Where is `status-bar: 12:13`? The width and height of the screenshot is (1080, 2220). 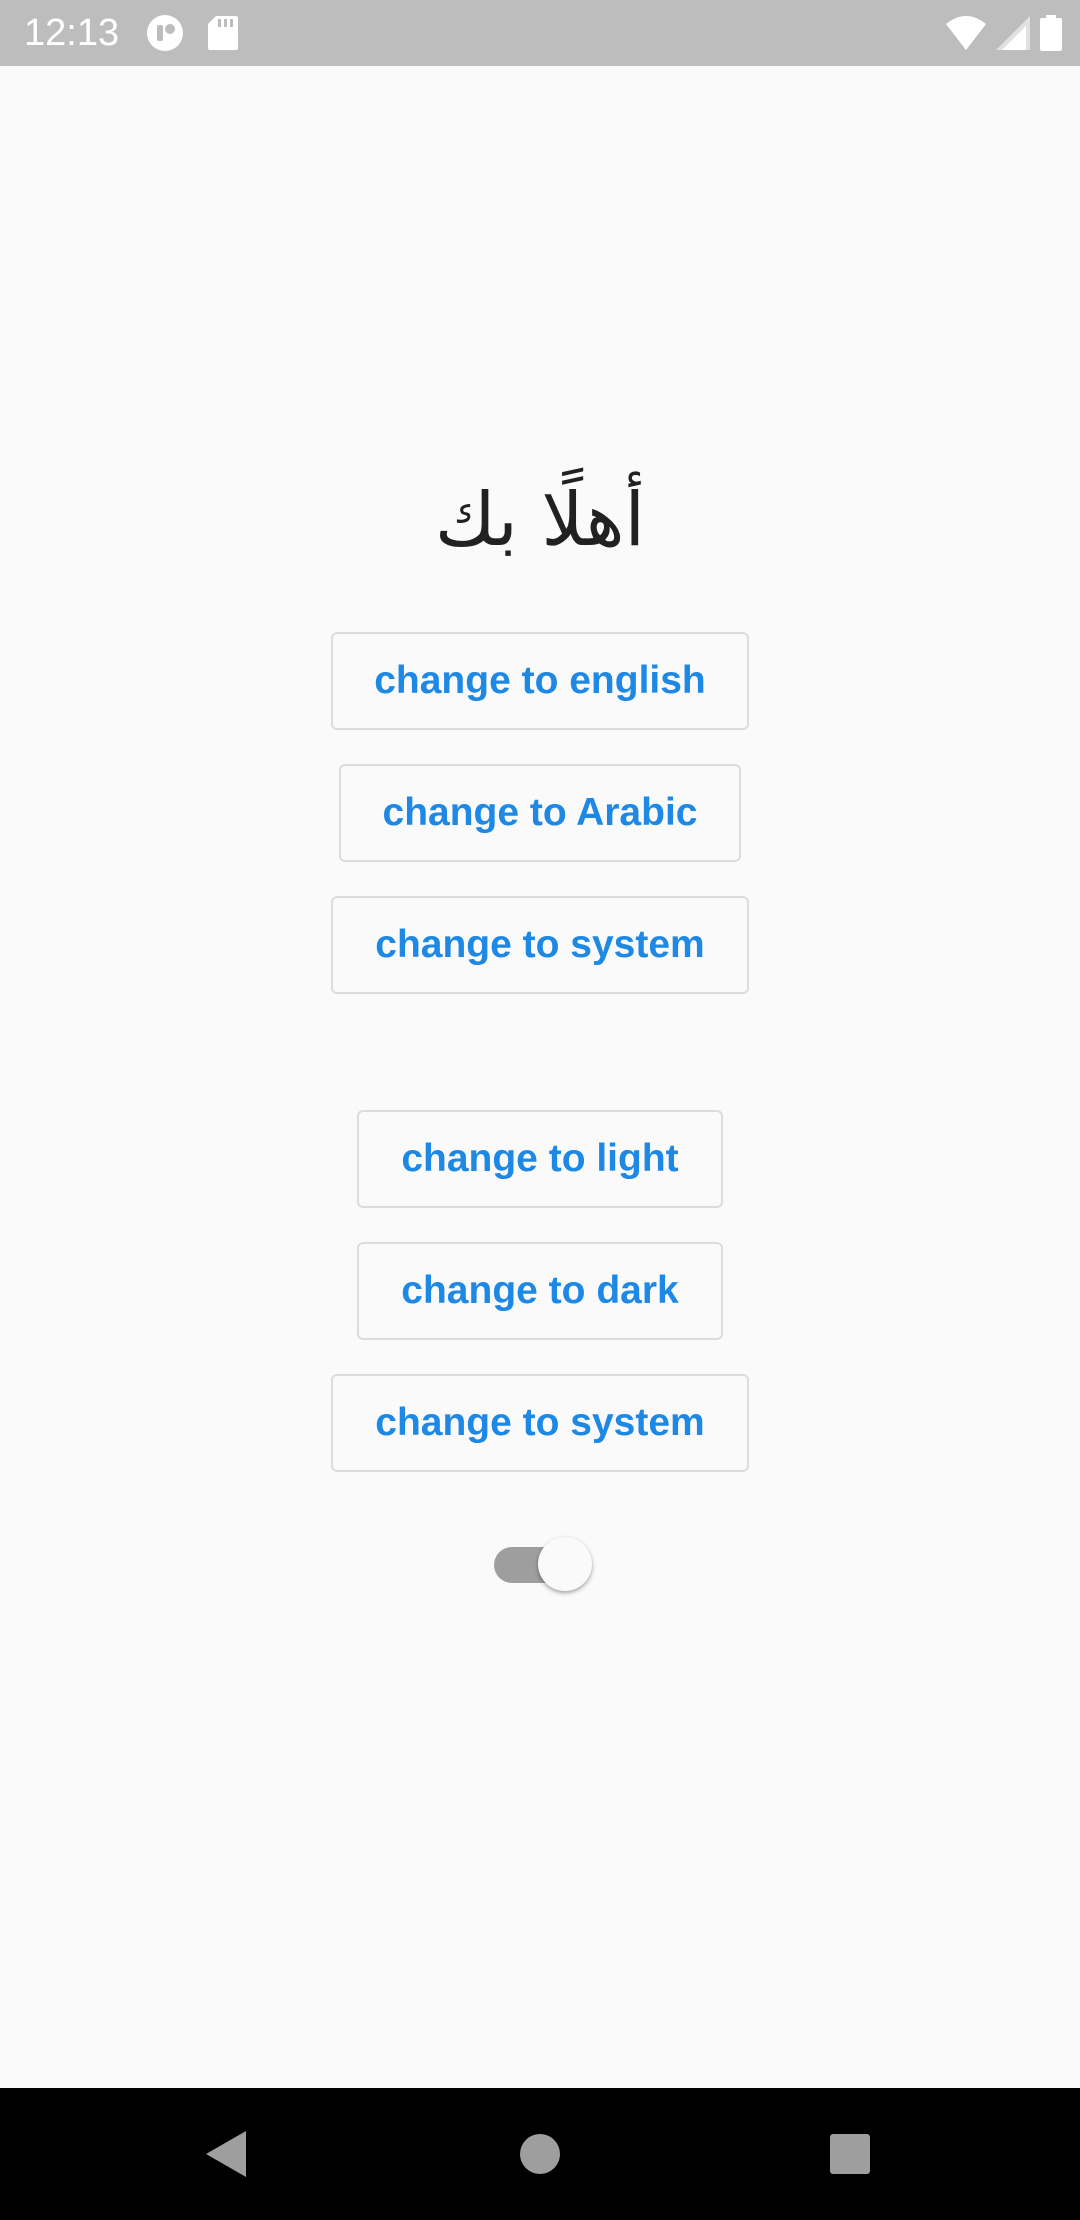 status-bar: 12:13 is located at coordinates (540, 33).